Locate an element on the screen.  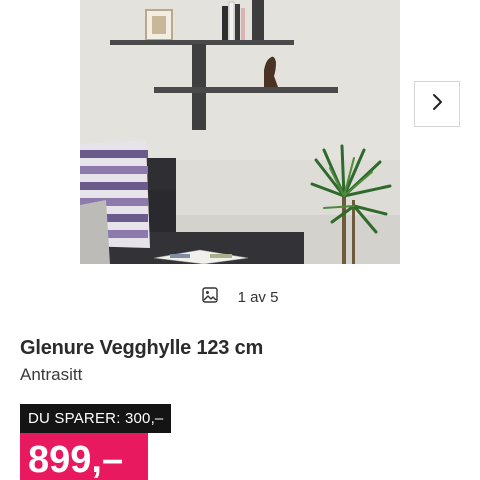
image-icon is located at coordinates (209, 297).